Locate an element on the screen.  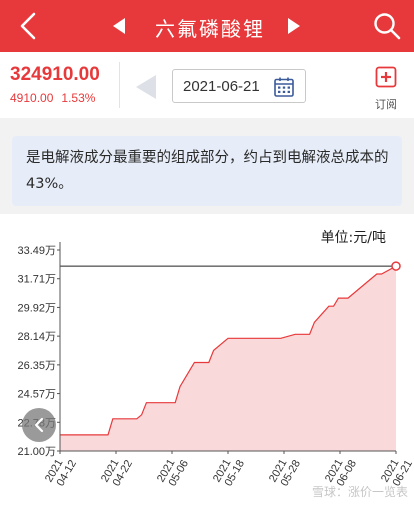
price-bar: 324910.00 4910.00 1.53% 2021-06-21 订阅 is located at coordinates (207, 85).